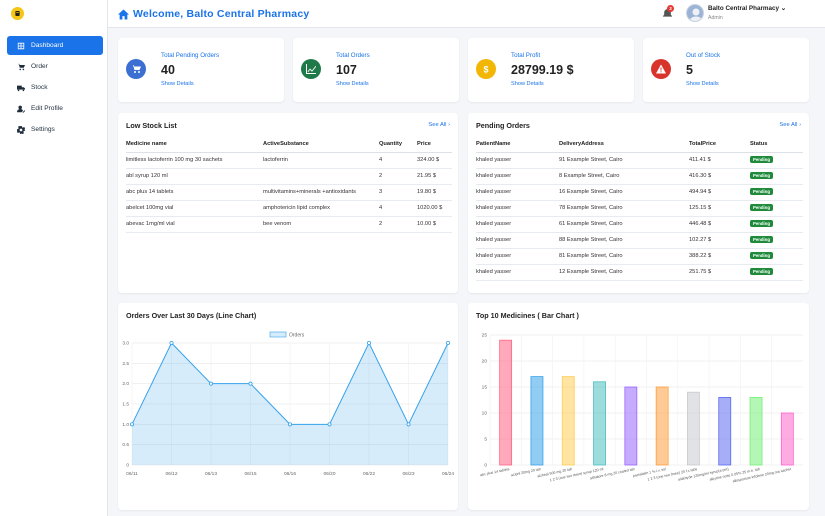  What do you see at coordinates (55, 129) in the screenshot?
I see `sidebar-item-settings: Settings` at bounding box center [55, 129].